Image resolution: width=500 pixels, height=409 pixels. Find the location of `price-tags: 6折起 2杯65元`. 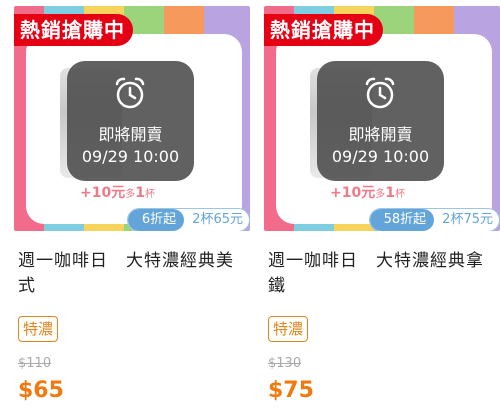

price-tags: 6折起 2杯65元 is located at coordinates (188, 219).